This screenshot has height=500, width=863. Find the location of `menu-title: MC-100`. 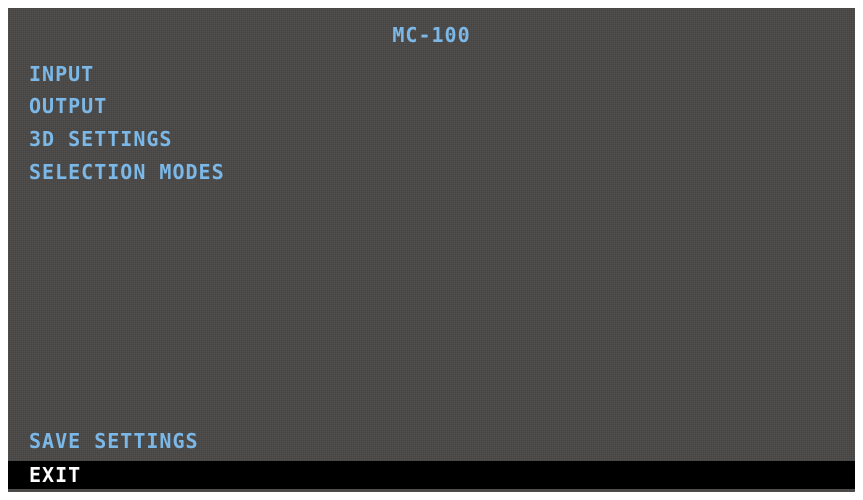

menu-title: MC-100 is located at coordinates (431, 35).